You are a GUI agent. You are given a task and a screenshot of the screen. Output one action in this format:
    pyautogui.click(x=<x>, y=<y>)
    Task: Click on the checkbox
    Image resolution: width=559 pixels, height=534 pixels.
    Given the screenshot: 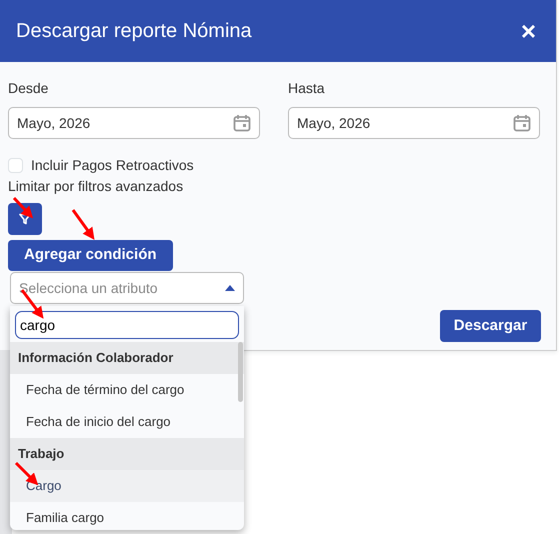 What is the action you would take?
    pyautogui.click(x=15, y=165)
    